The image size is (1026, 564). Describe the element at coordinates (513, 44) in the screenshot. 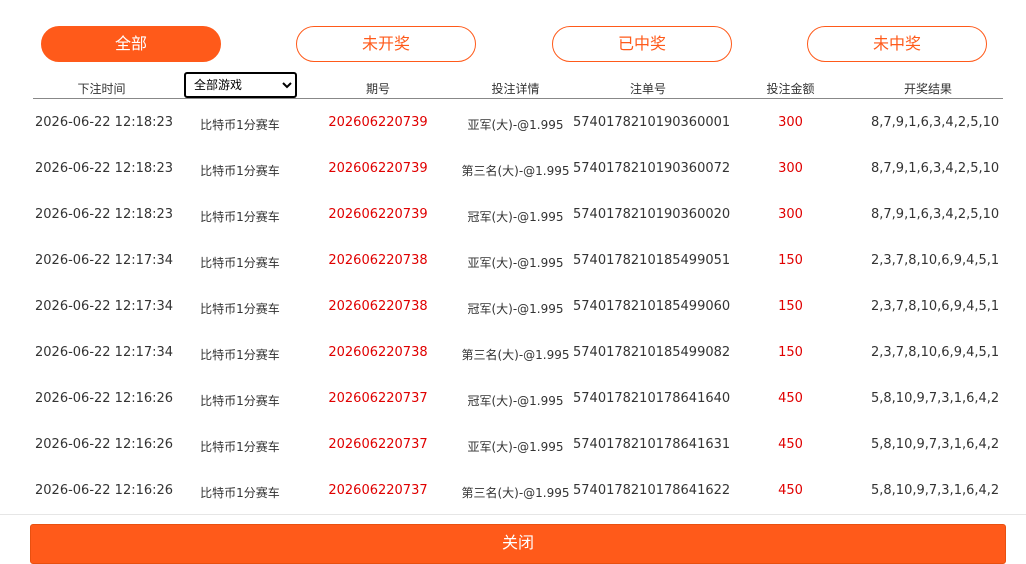

I see `filter-tabs: 全部 未开奖 已中奖 未中奖` at that location.